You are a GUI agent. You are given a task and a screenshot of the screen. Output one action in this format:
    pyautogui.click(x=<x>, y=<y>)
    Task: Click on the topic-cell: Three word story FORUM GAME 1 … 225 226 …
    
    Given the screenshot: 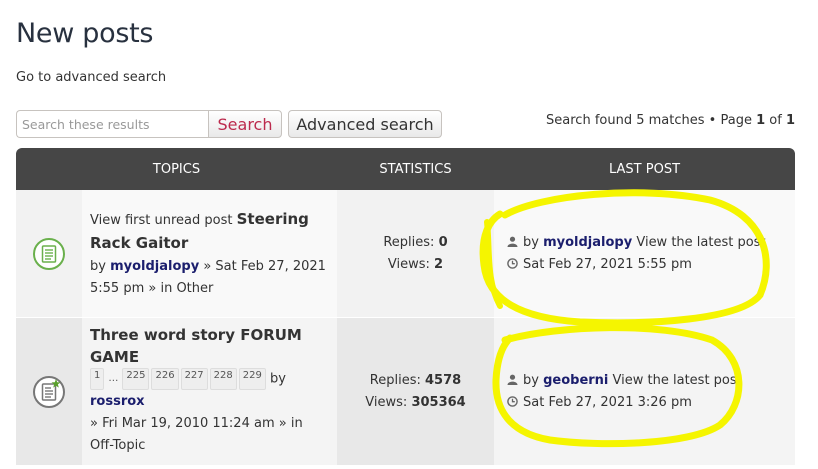 What is the action you would take?
    pyautogui.click(x=209, y=391)
    